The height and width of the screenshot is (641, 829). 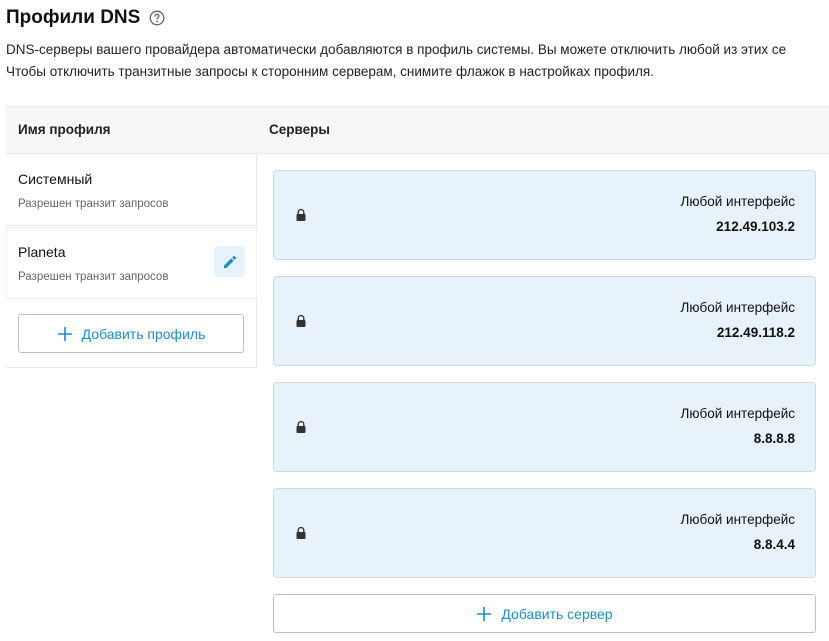 I want to click on edit-profile-button, so click(x=229, y=261).